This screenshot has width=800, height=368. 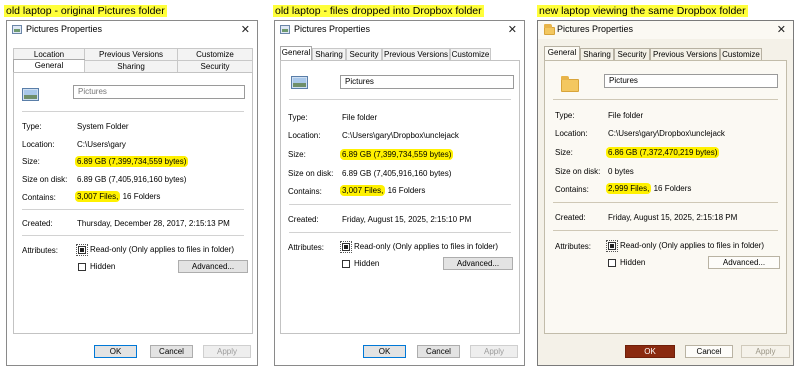 What do you see at coordinates (153, 223) in the screenshot?
I see `created-value: Thursday, December 28, 2017, 2:15:13 PM` at bounding box center [153, 223].